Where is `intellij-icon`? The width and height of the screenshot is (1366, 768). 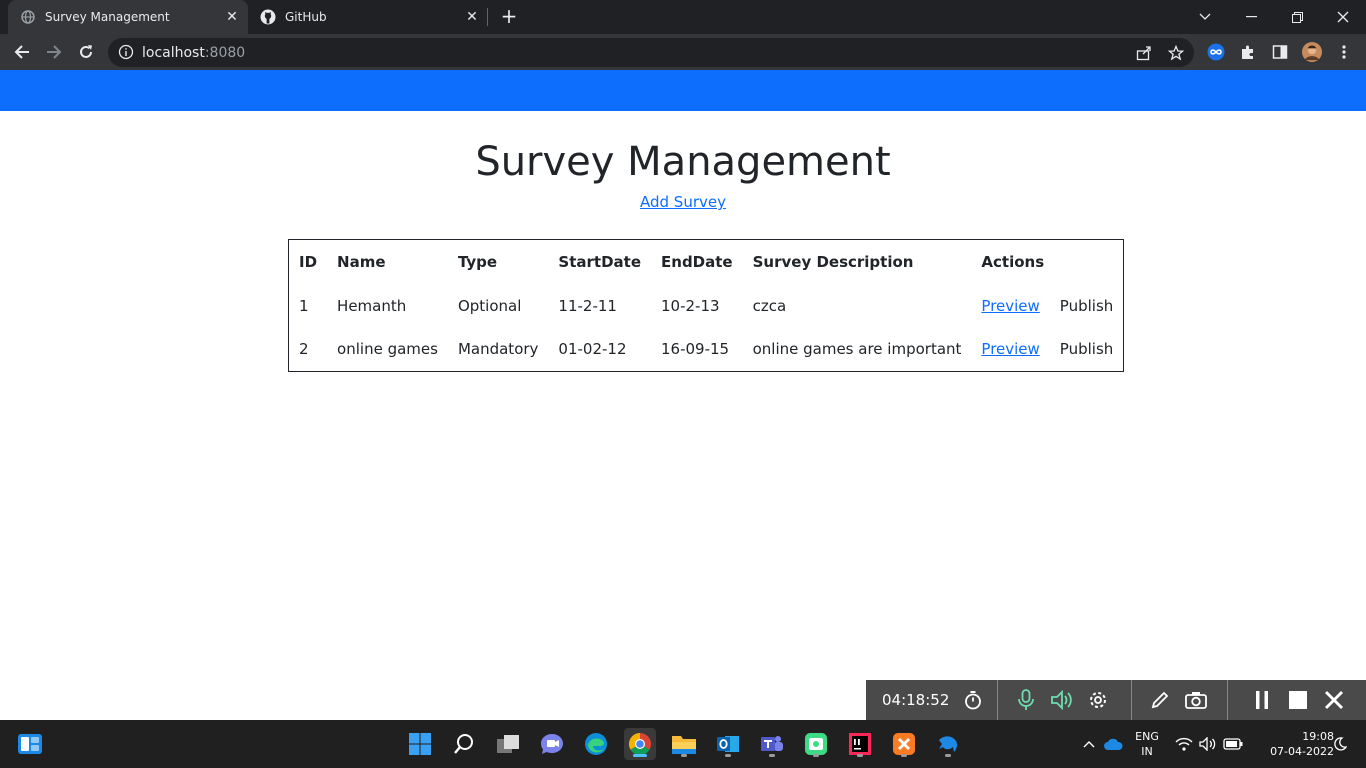
intellij-icon is located at coordinates (860, 744).